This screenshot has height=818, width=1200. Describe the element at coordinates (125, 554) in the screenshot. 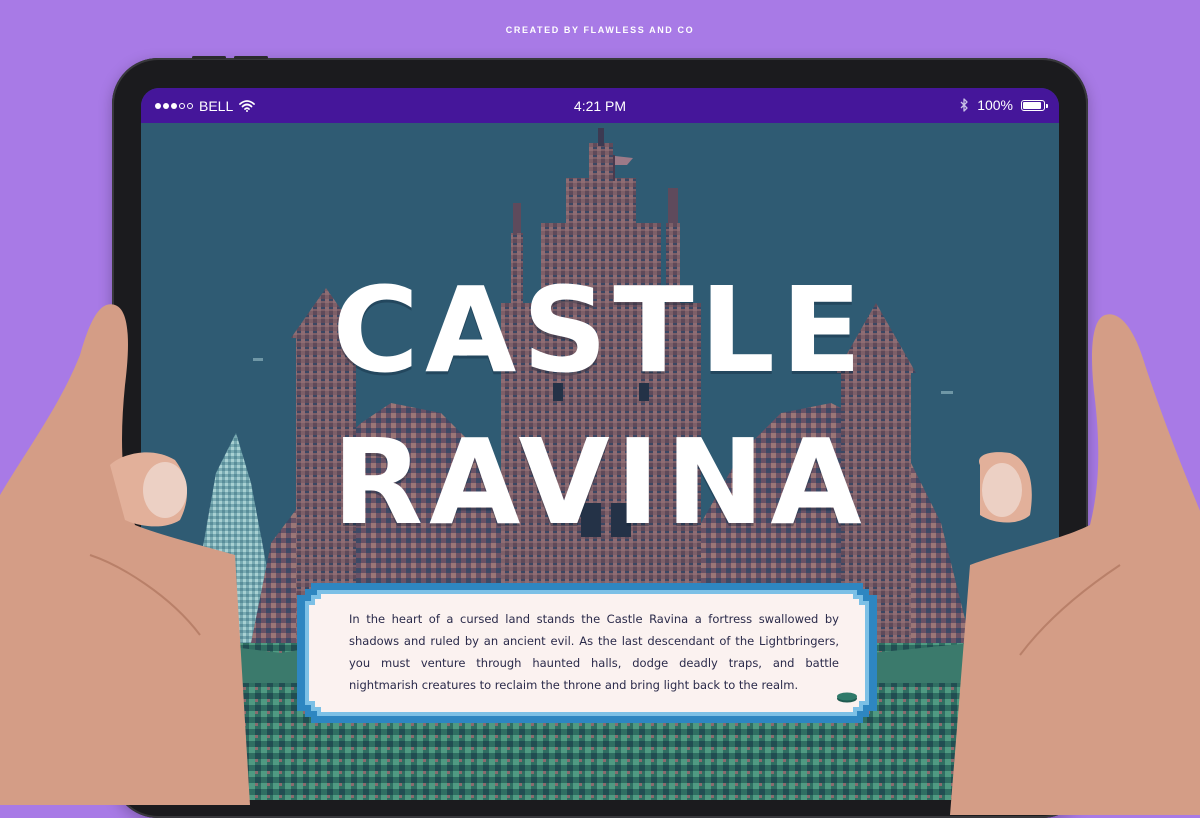

I see `left-hand` at that location.